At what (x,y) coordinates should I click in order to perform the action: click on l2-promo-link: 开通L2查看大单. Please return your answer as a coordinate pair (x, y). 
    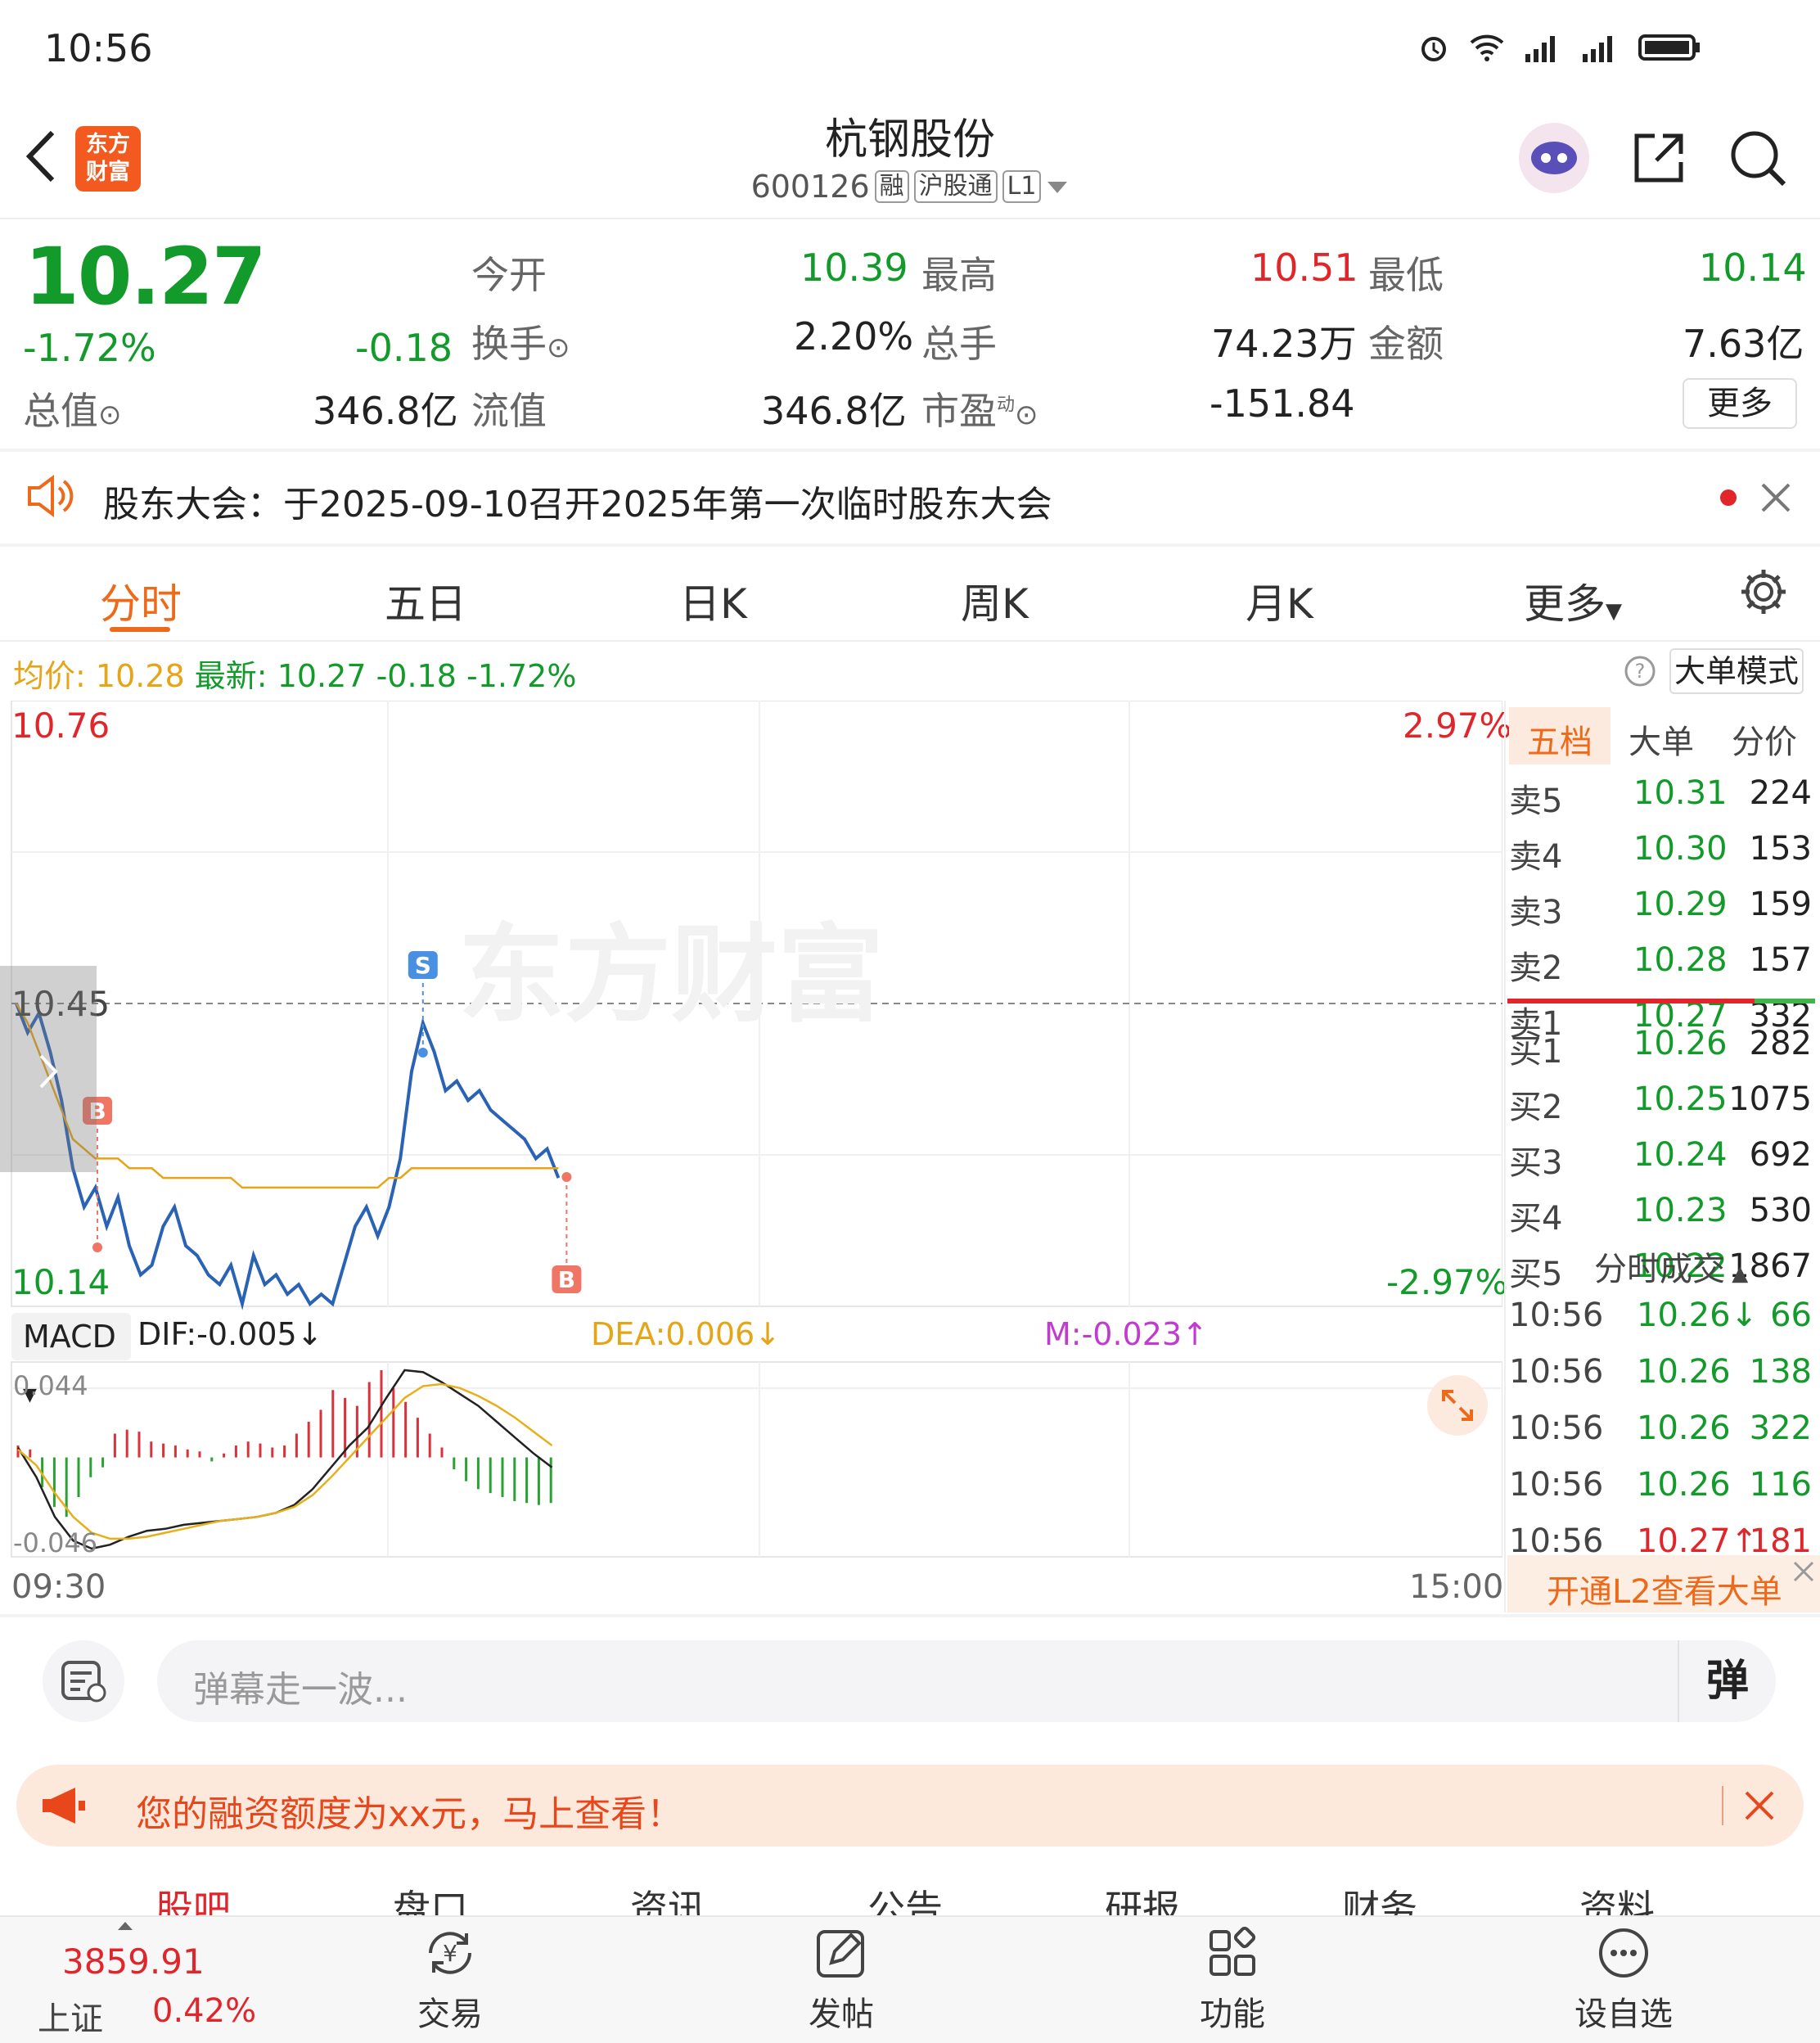
    Looking at the image, I should click on (1665, 1588).